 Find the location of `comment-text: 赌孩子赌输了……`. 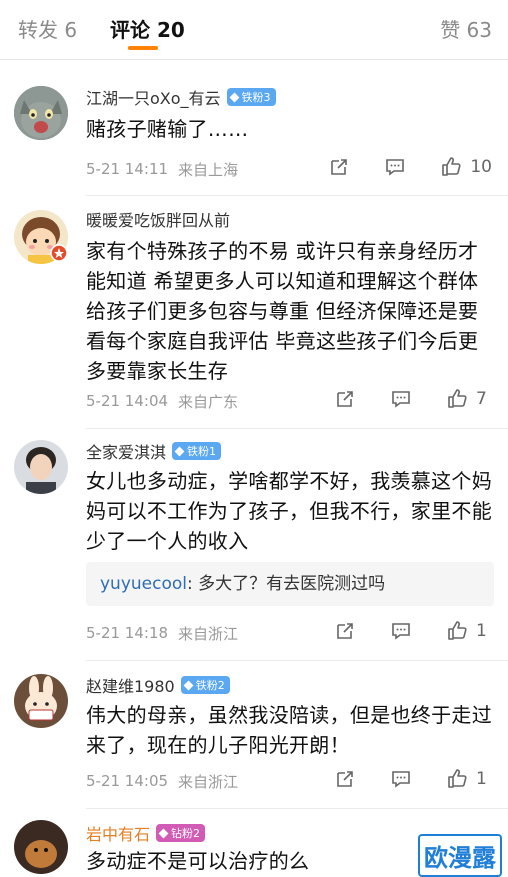

comment-text: 赌孩子赌输了…… is located at coordinates (167, 129).